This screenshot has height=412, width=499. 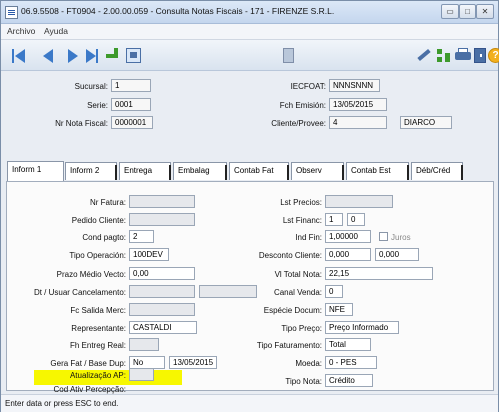 What do you see at coordinates (426, 122) in the screenshot?
I see `cliente-name-field: DIARCO` at bounding box center [426, 122].